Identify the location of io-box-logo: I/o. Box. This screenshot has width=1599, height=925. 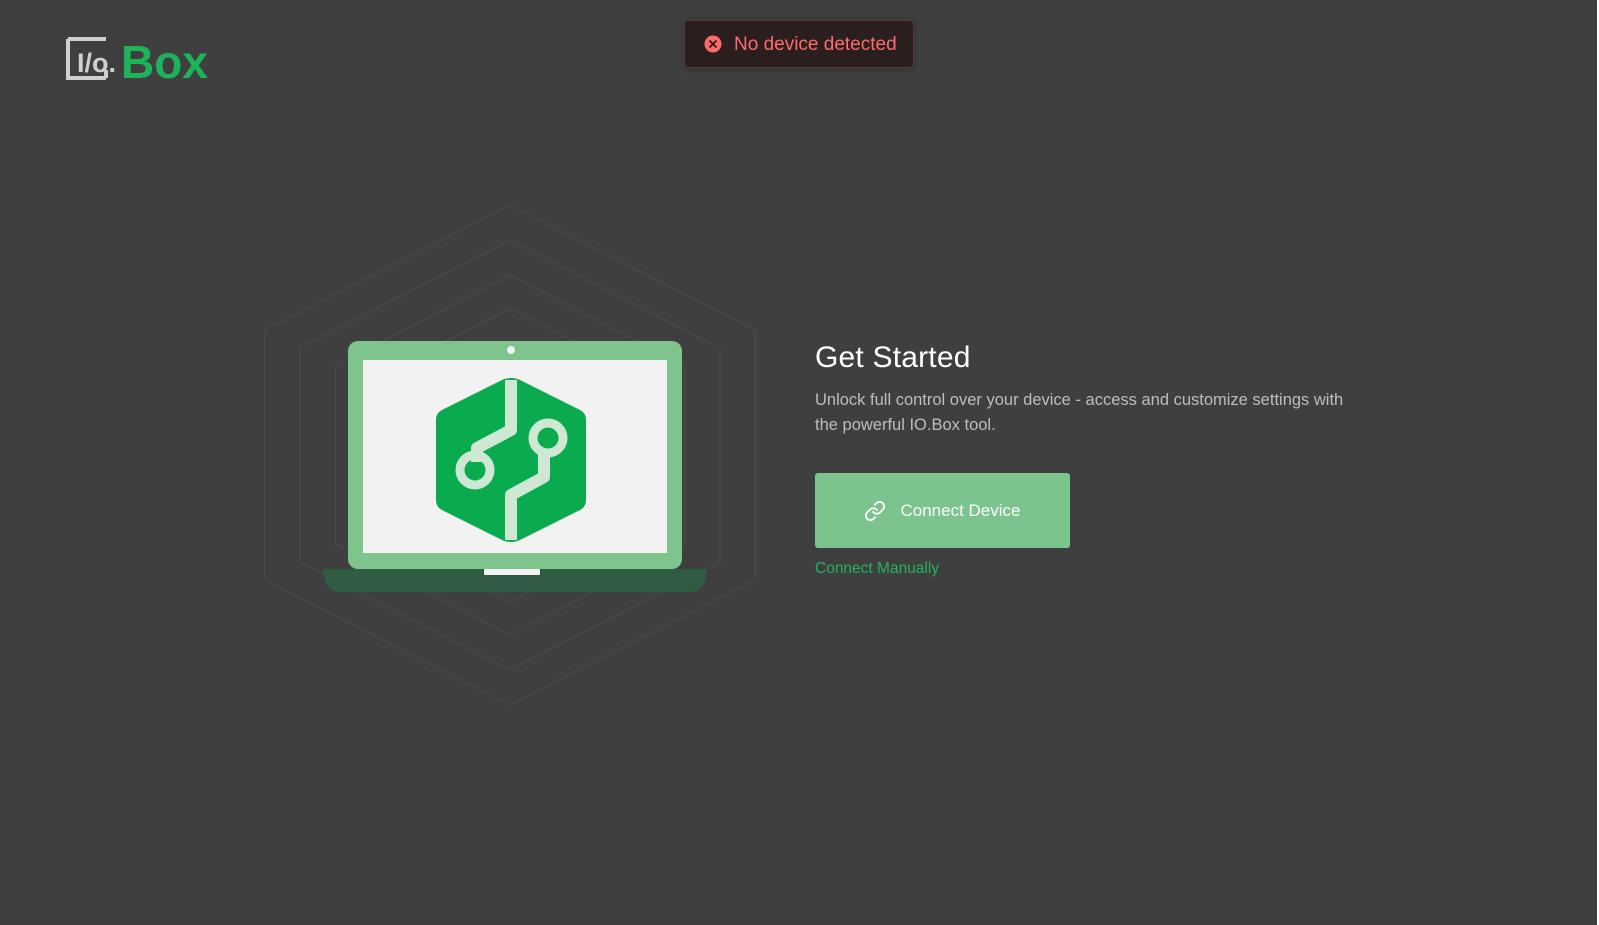
(137, 59).